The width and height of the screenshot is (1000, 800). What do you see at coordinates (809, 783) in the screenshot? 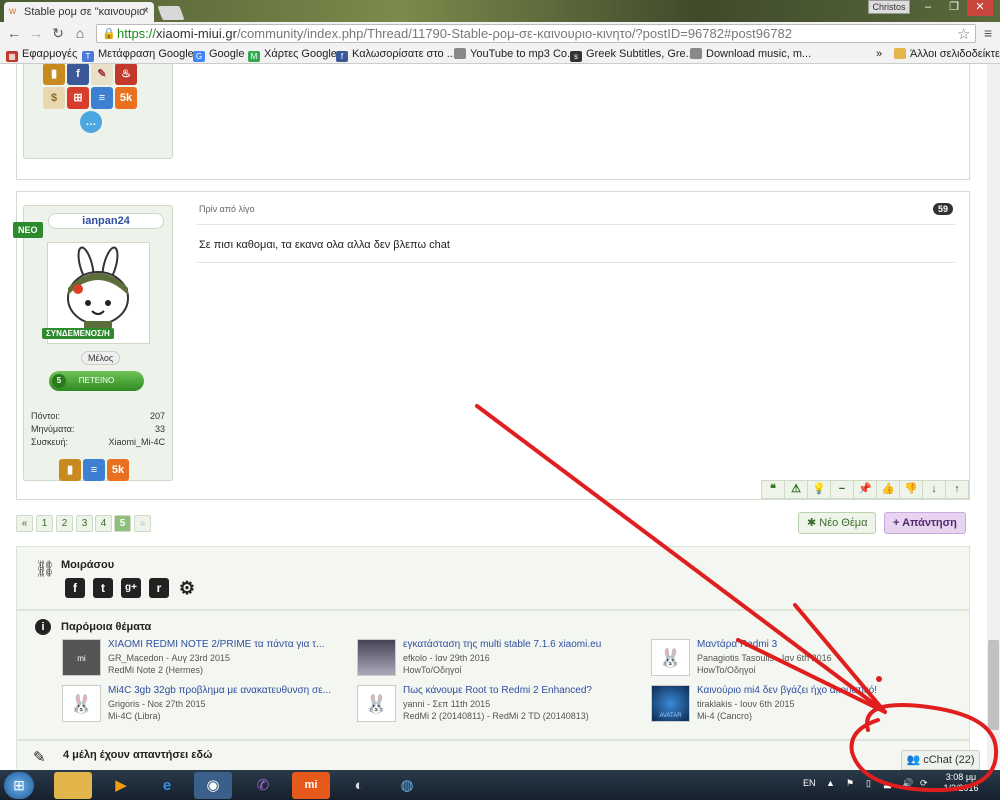
I see `language-indicator: EN` at bounding box center [809, 783].